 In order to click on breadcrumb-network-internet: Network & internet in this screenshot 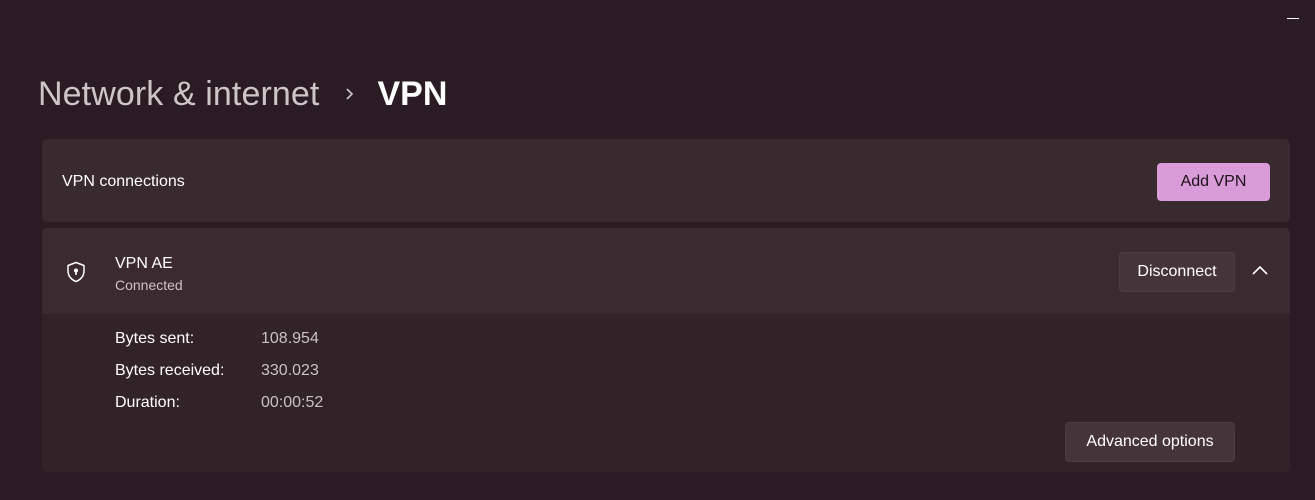, I will do `click(178, 94)`.